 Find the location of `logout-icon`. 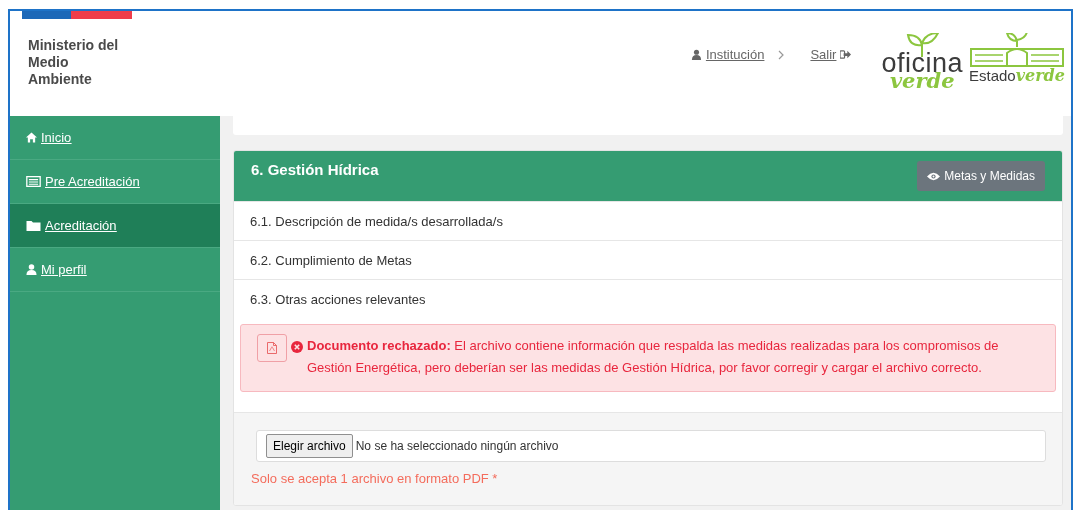

logout-icon is located at coordinates (846, 54).